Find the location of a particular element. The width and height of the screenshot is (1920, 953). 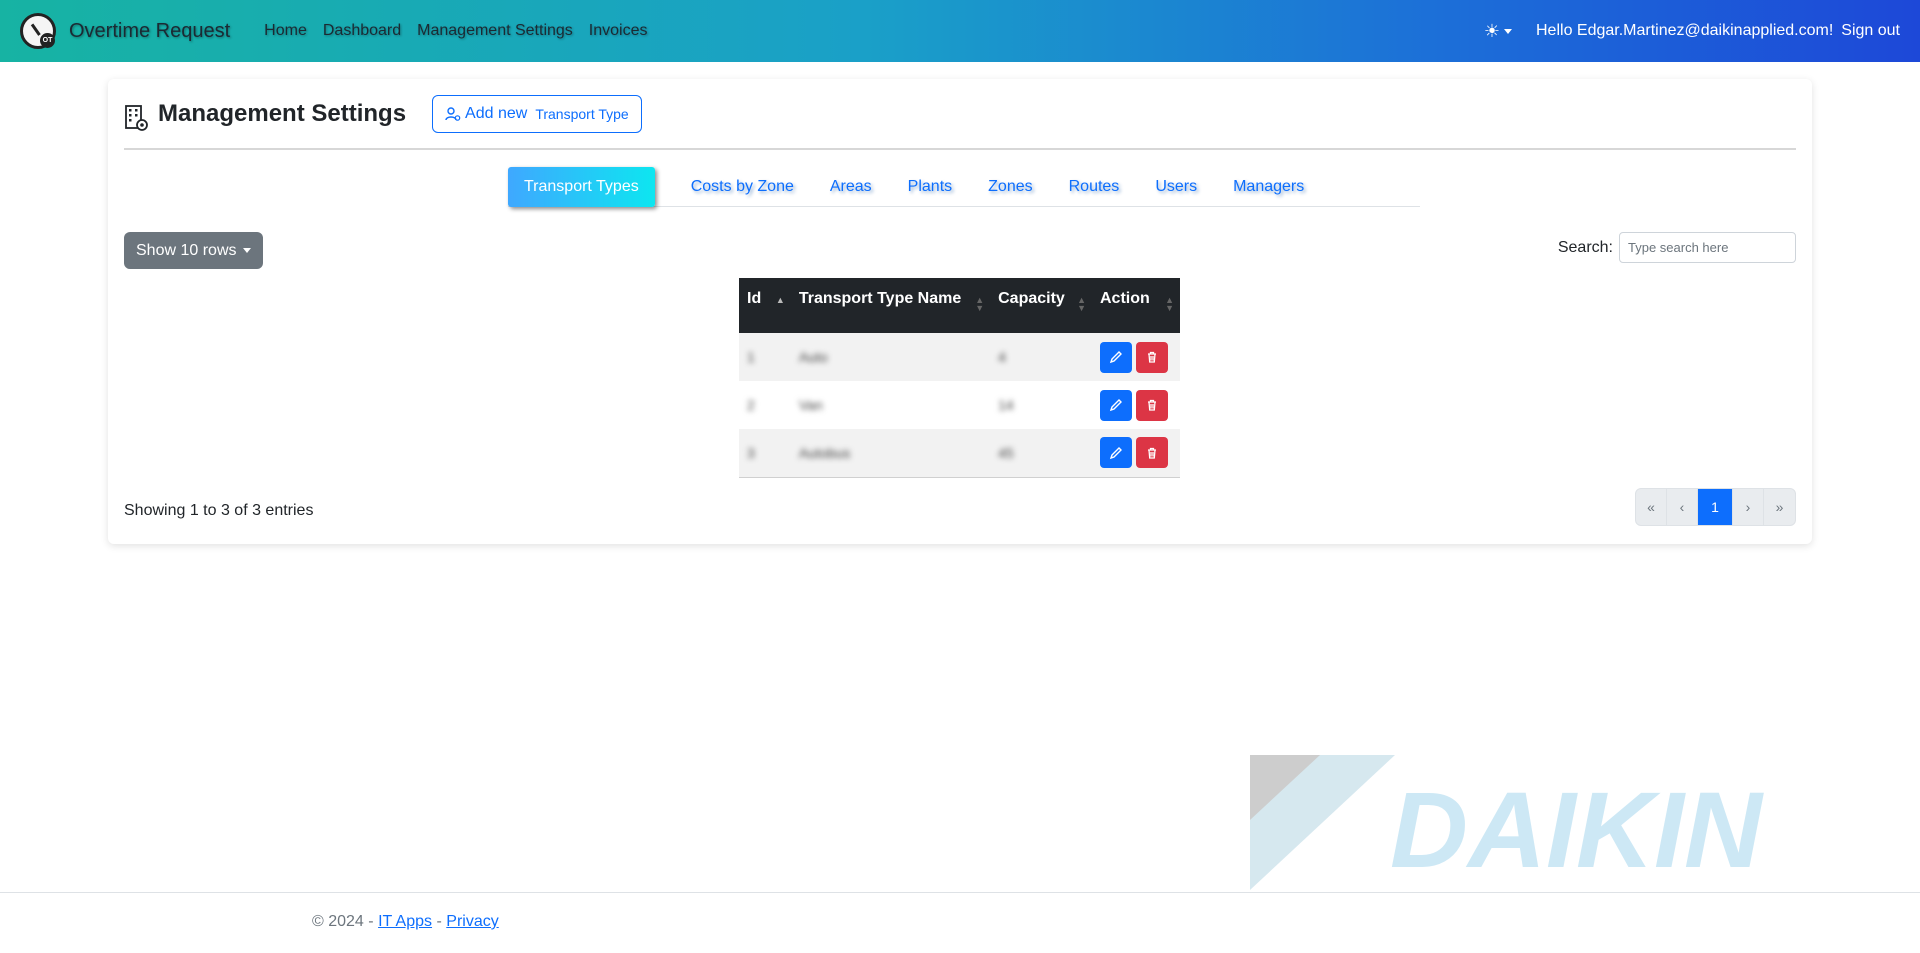

nav-link-home: Home is located at coordinates (285, 31).